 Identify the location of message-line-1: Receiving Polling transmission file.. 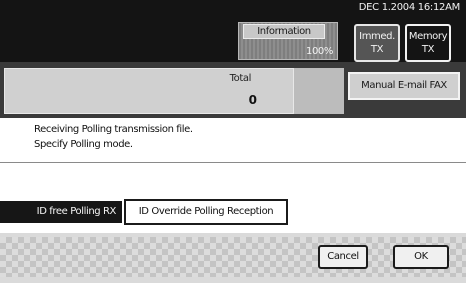
(113, 129).